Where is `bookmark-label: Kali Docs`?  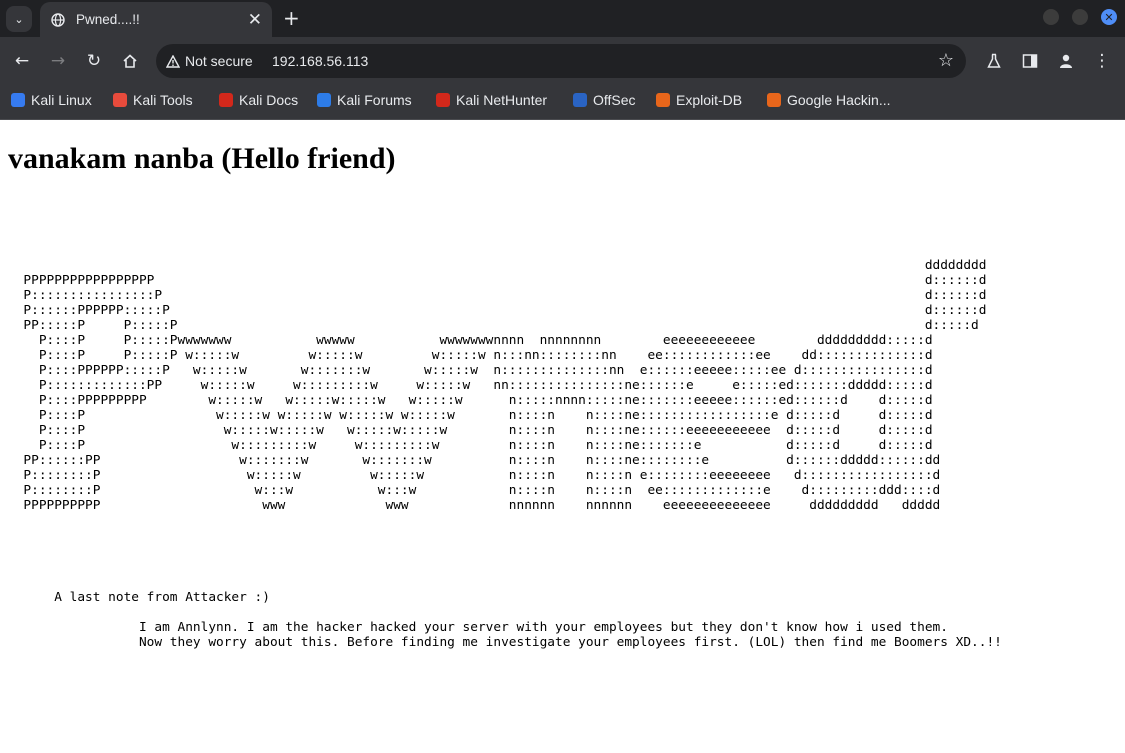 bookmark-label: Kali Docs is located at coordinates (269, 100).